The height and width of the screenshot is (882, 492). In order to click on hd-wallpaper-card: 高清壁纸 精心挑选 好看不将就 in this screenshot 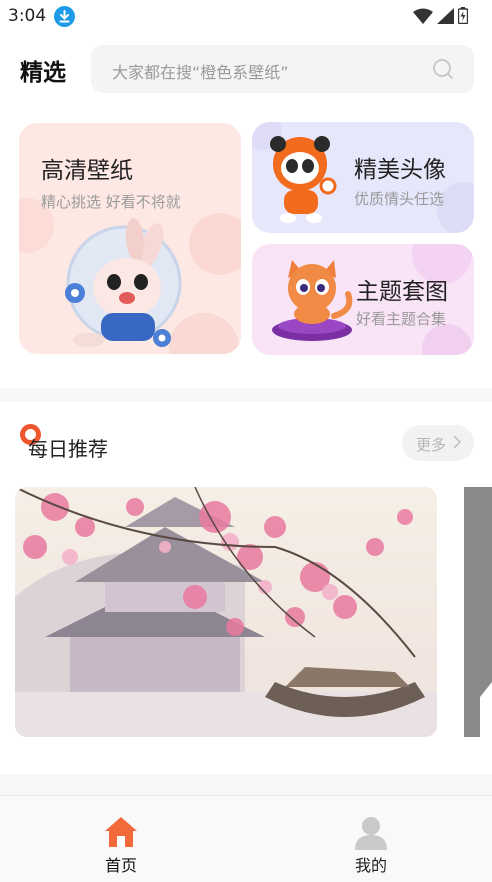, I will do `click(130, 238)`.